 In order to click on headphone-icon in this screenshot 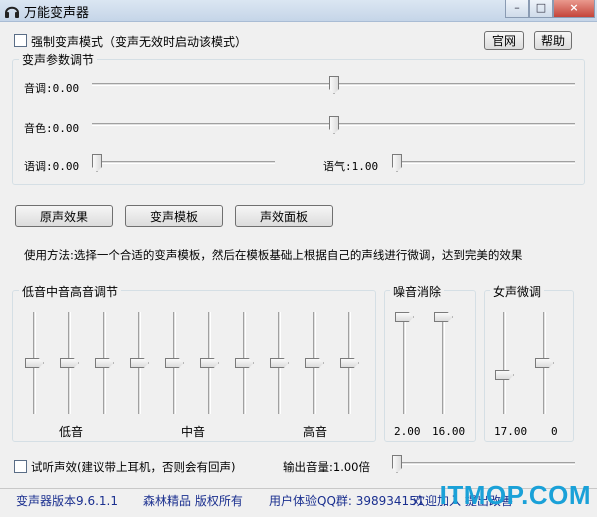, I will do `click(12, 12)`.